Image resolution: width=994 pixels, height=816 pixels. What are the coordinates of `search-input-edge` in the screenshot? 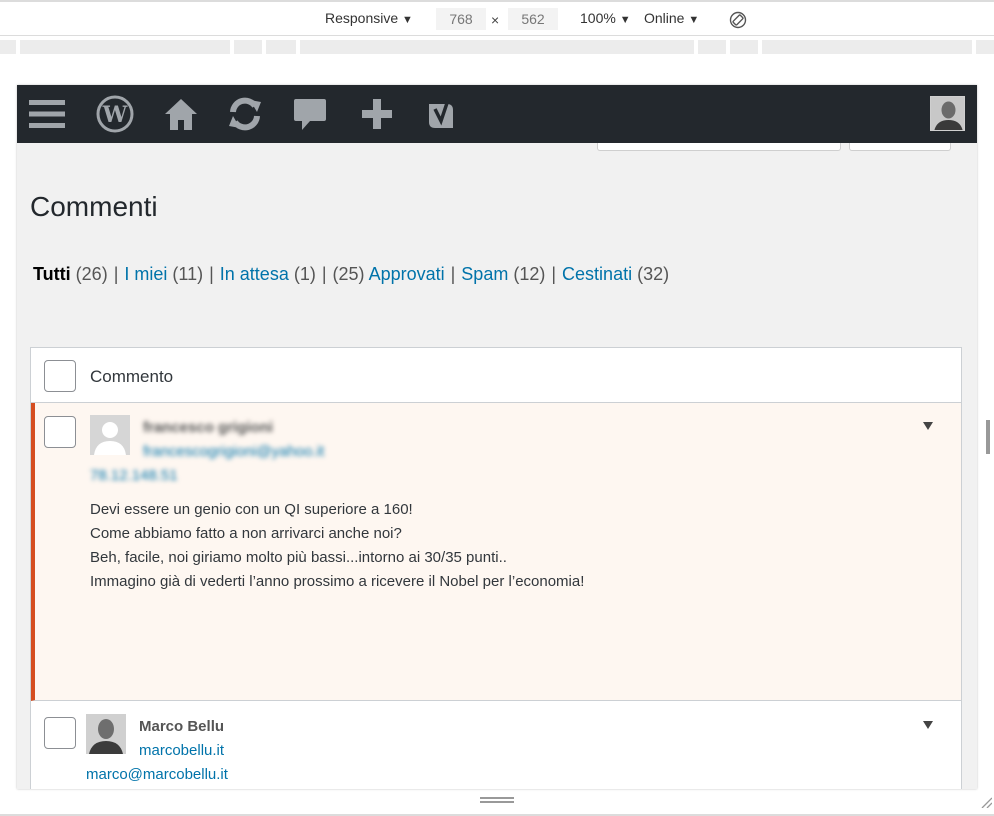 It's located at (719, 147).